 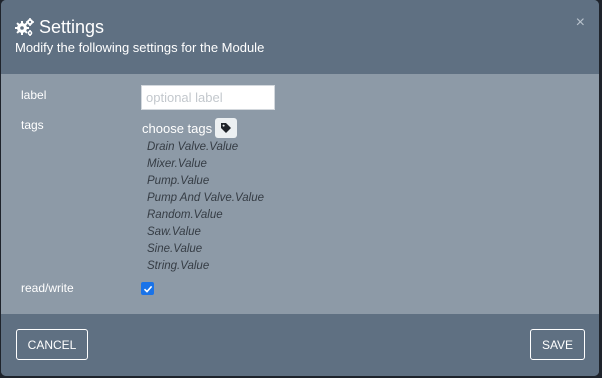 I want to click on label-field-label: label, so click(x=34, y=95).